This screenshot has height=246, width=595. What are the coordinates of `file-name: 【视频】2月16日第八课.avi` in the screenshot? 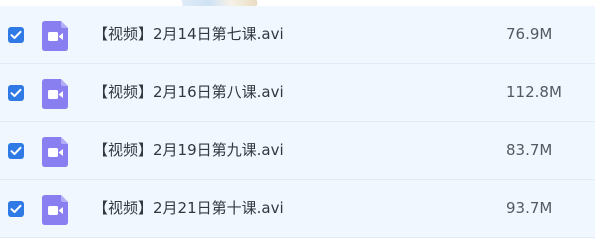 It's located at (188, 92).